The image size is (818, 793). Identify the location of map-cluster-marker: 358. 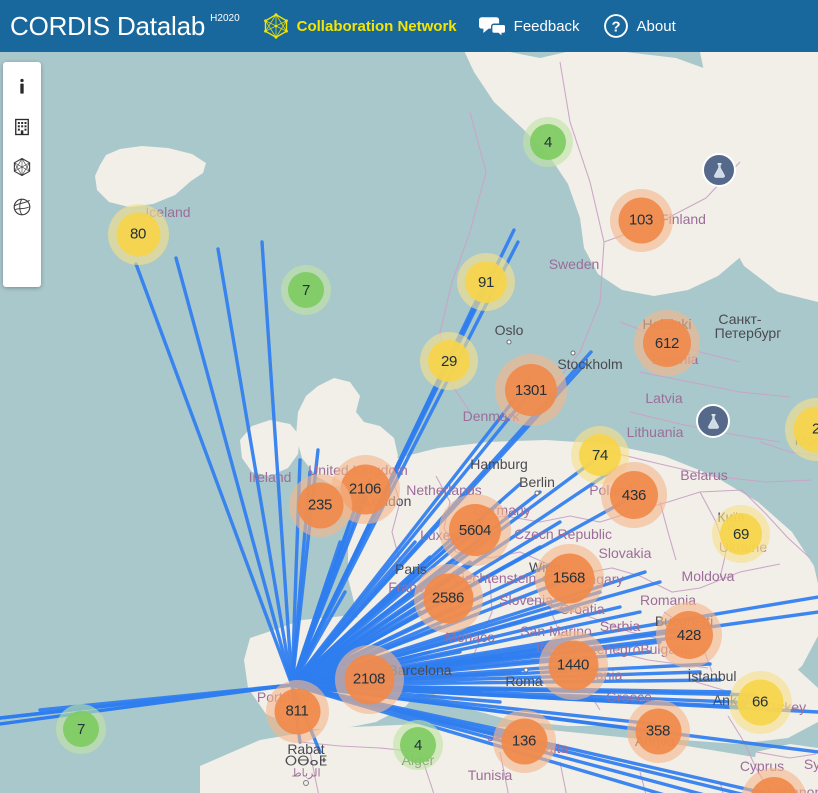
(658, 731).